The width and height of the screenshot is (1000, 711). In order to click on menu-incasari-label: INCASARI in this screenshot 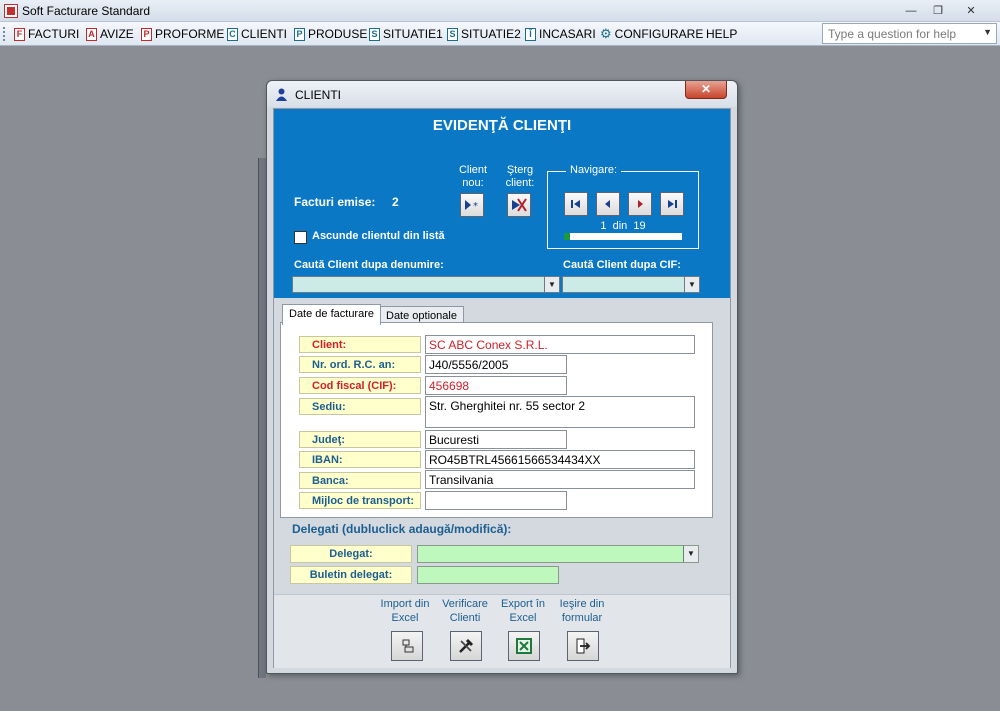, I will do `click(567, 34)`.